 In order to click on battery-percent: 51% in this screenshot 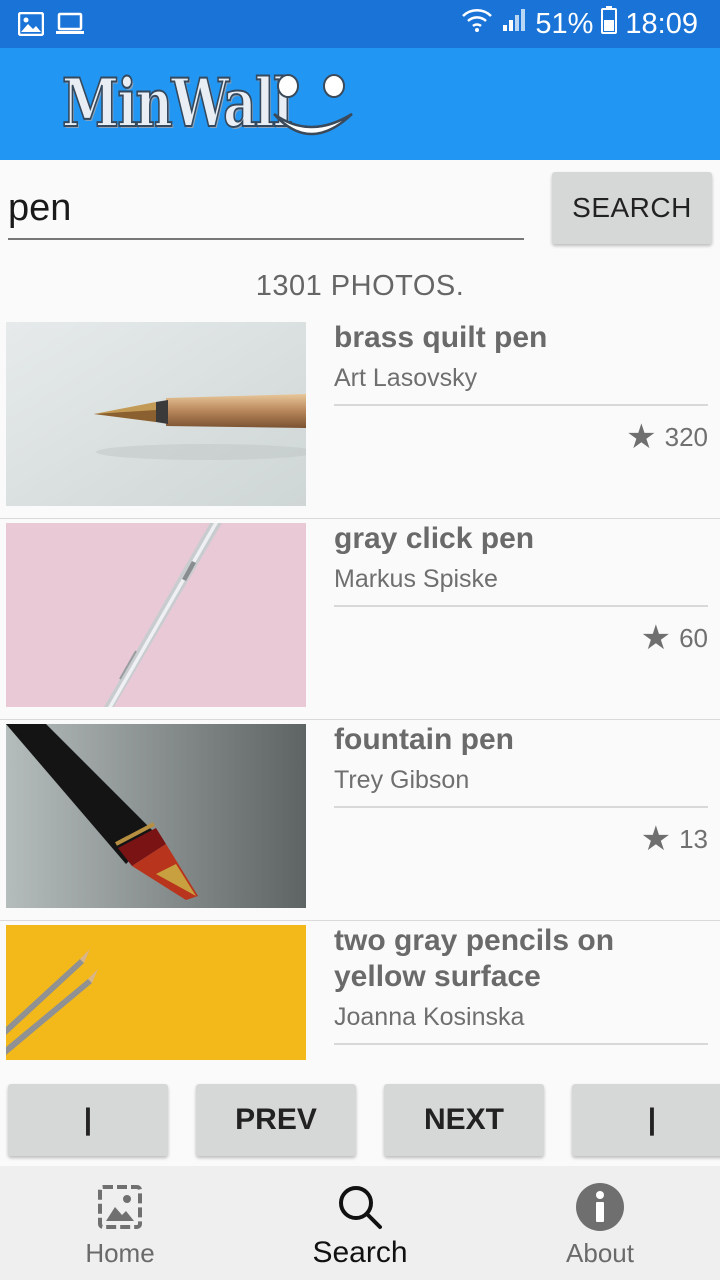, I will do `click(564, 23)`.